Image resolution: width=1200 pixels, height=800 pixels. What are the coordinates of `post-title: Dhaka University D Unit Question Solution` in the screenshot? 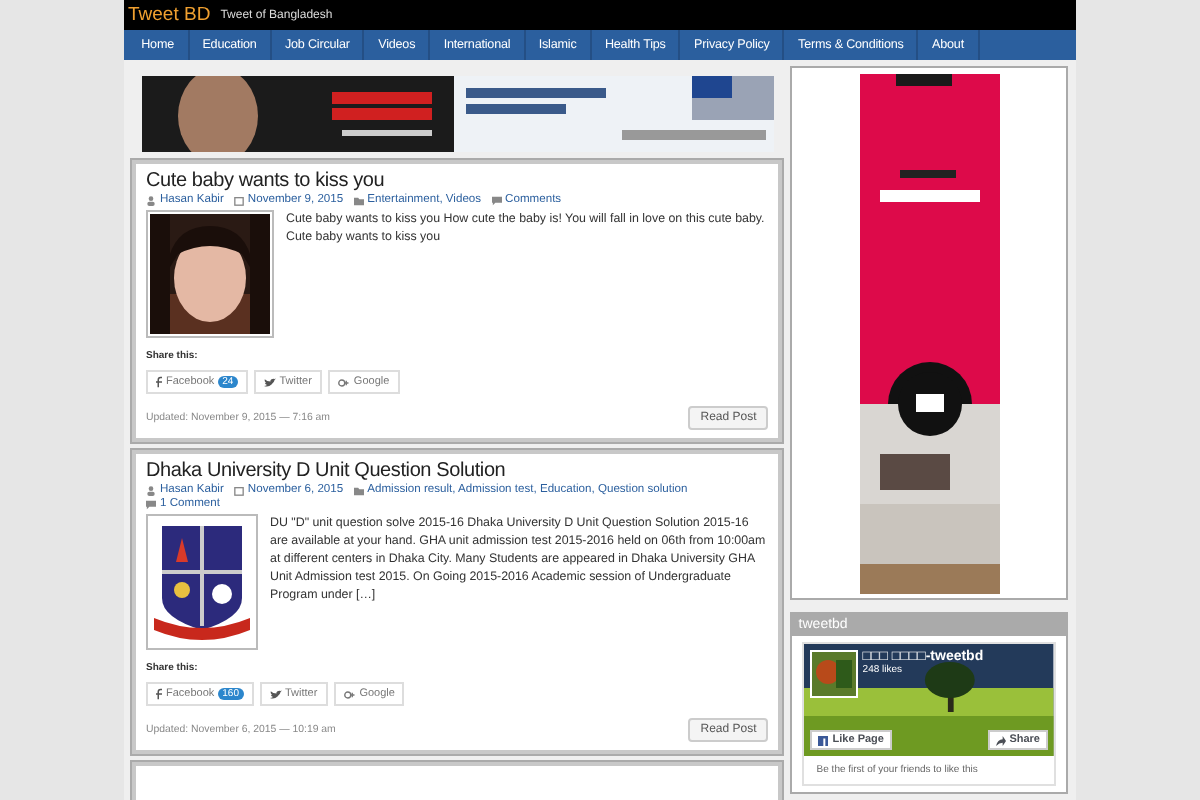 It's located at (457, 471).